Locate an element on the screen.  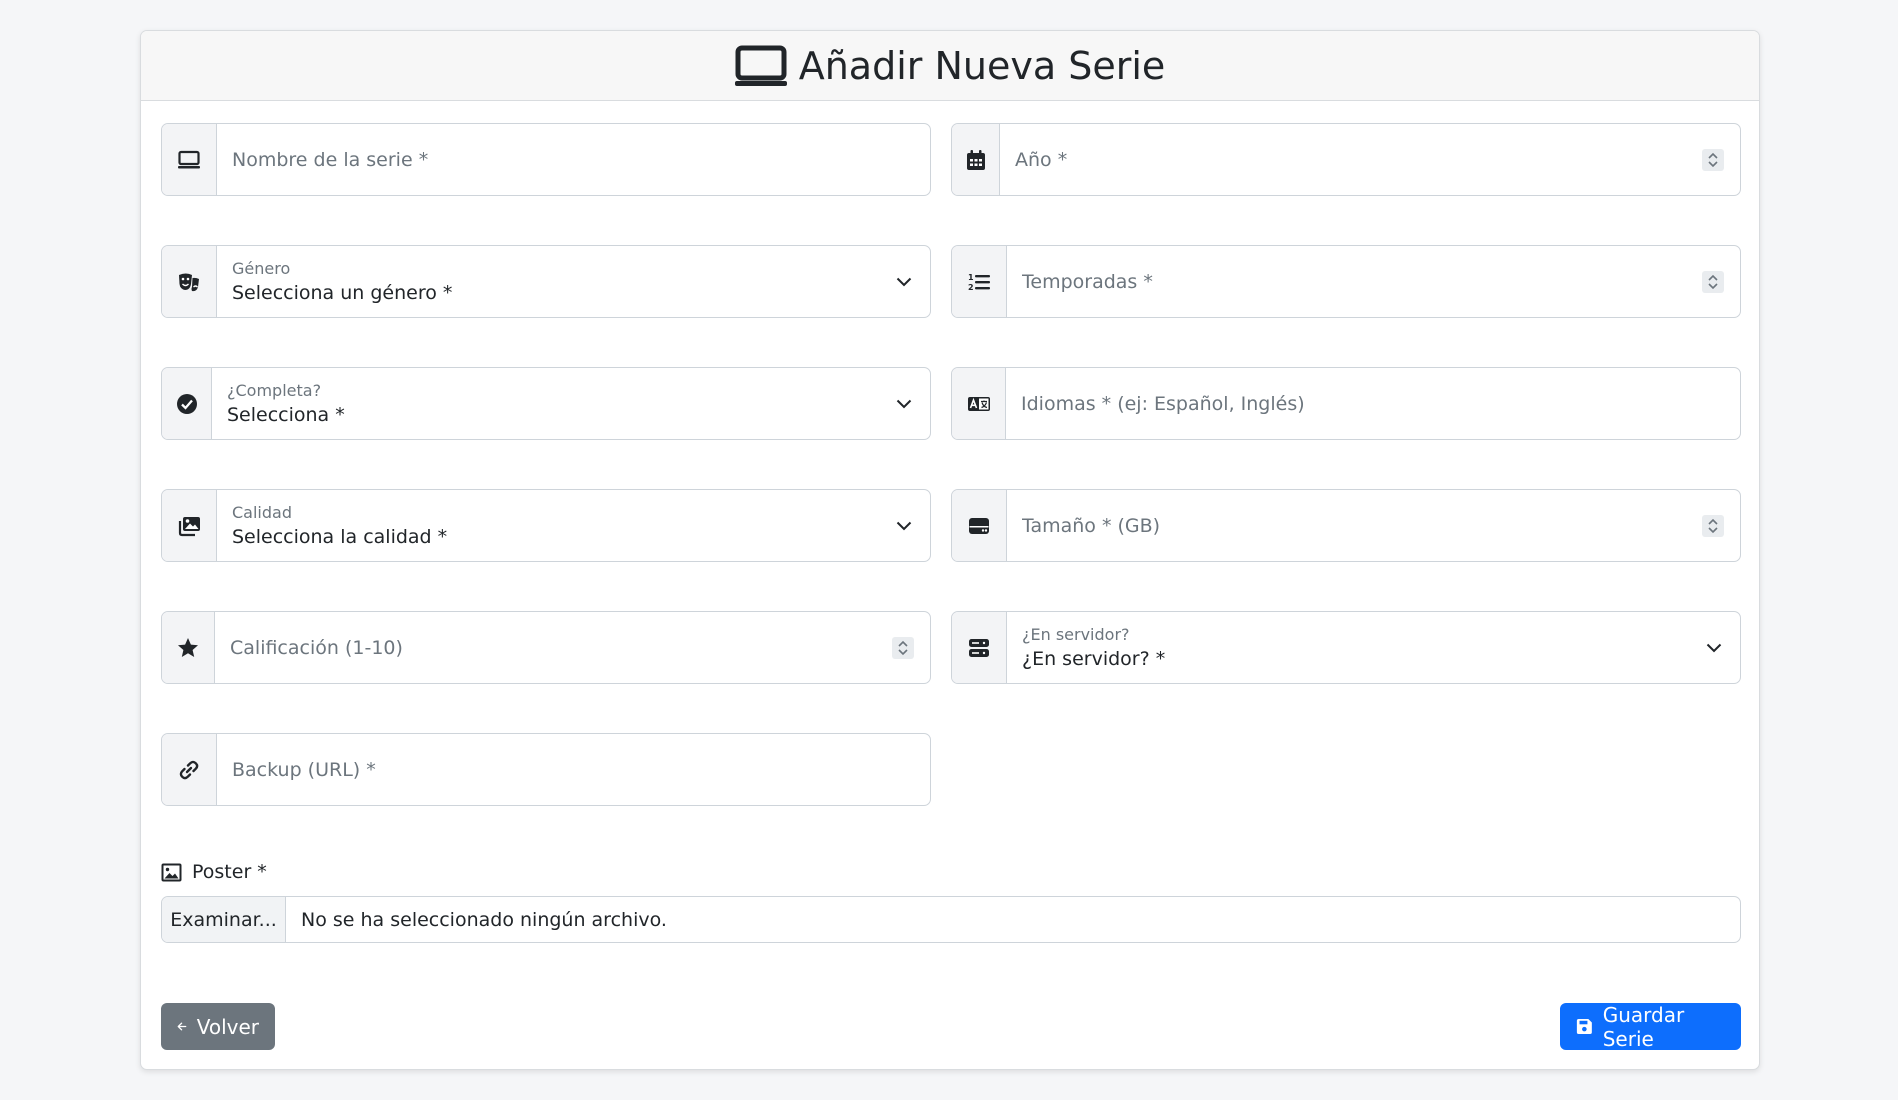
quality-select: Selecciona la calidad * is located at coordinates (339, 537).